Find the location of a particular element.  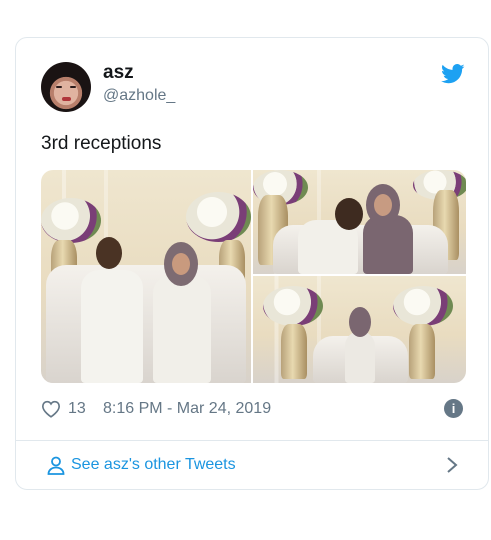

tweet-timestamp: 8:16 PM - Mar 24, 2019 is located at coordinates (187, 409).